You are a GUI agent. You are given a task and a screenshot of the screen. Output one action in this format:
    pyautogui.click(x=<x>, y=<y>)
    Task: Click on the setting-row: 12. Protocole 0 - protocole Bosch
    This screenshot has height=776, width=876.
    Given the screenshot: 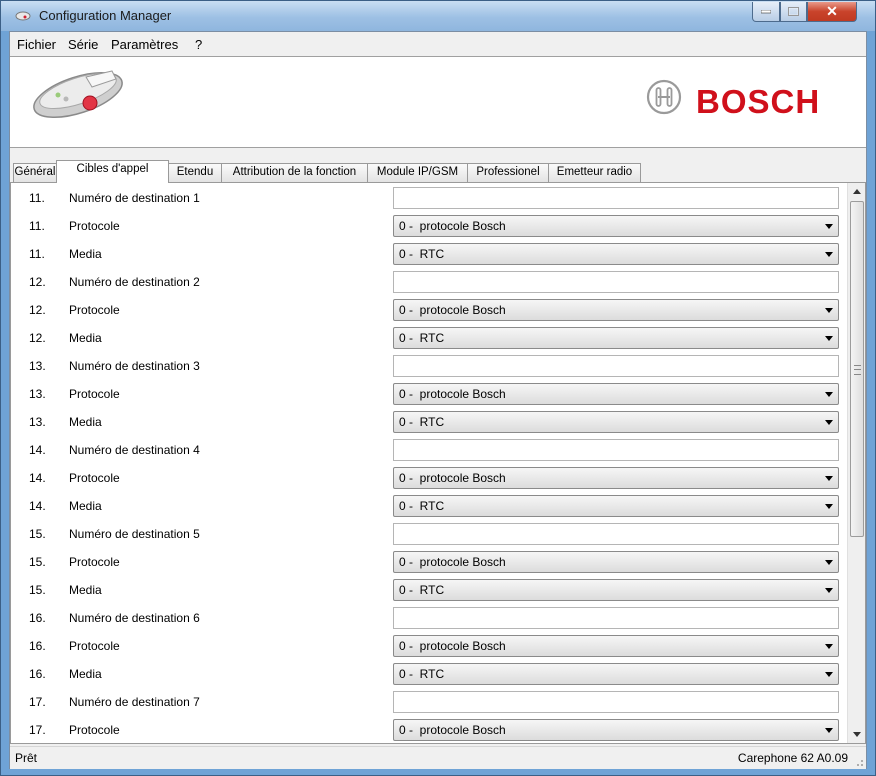 What is the action you would take?
    pyautogui.click(x=429, y=311)
    